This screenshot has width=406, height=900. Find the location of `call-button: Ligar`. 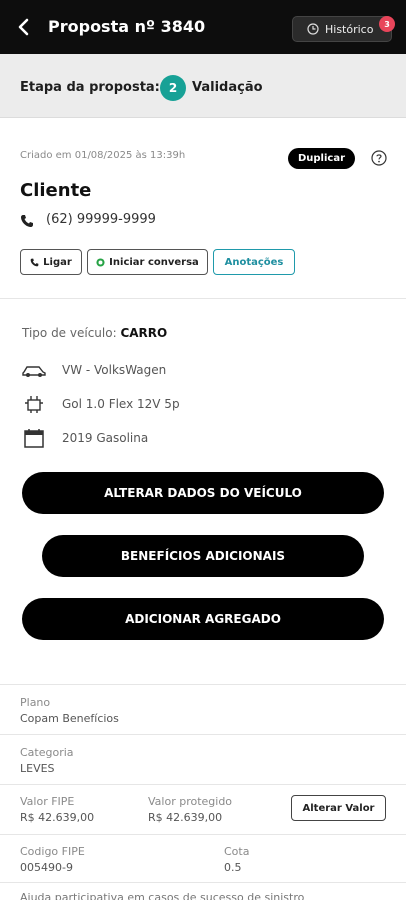

call-button: Ligar is located at coordinates (51, 262).